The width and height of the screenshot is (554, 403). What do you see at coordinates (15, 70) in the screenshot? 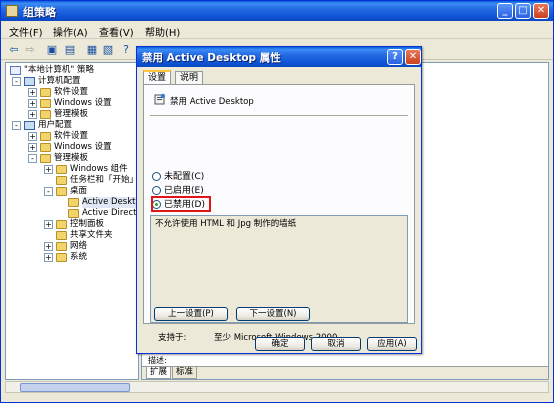
I see `policy-icon` at bounding box center [15, 70].